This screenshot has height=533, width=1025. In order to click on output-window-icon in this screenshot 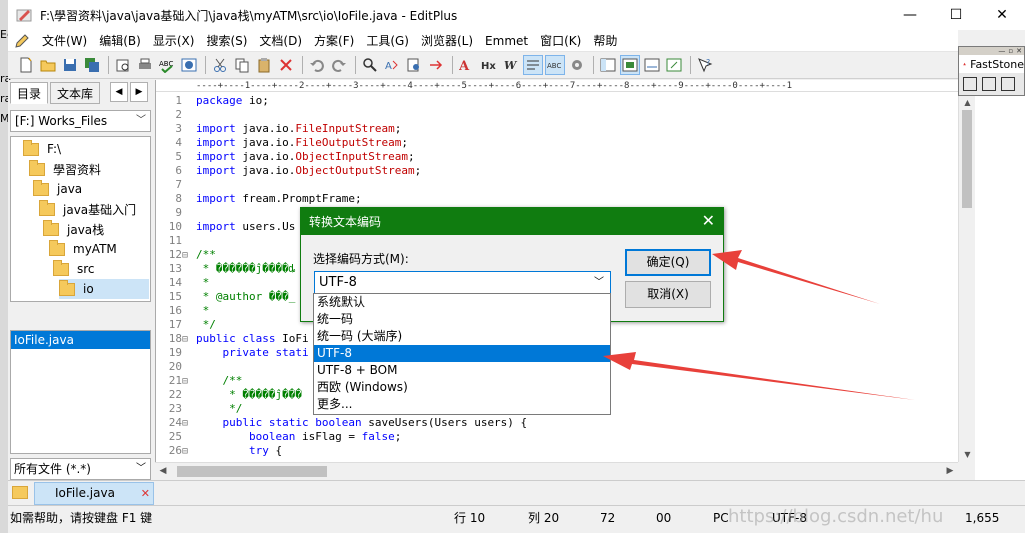, I will do `click(652, 65)`.